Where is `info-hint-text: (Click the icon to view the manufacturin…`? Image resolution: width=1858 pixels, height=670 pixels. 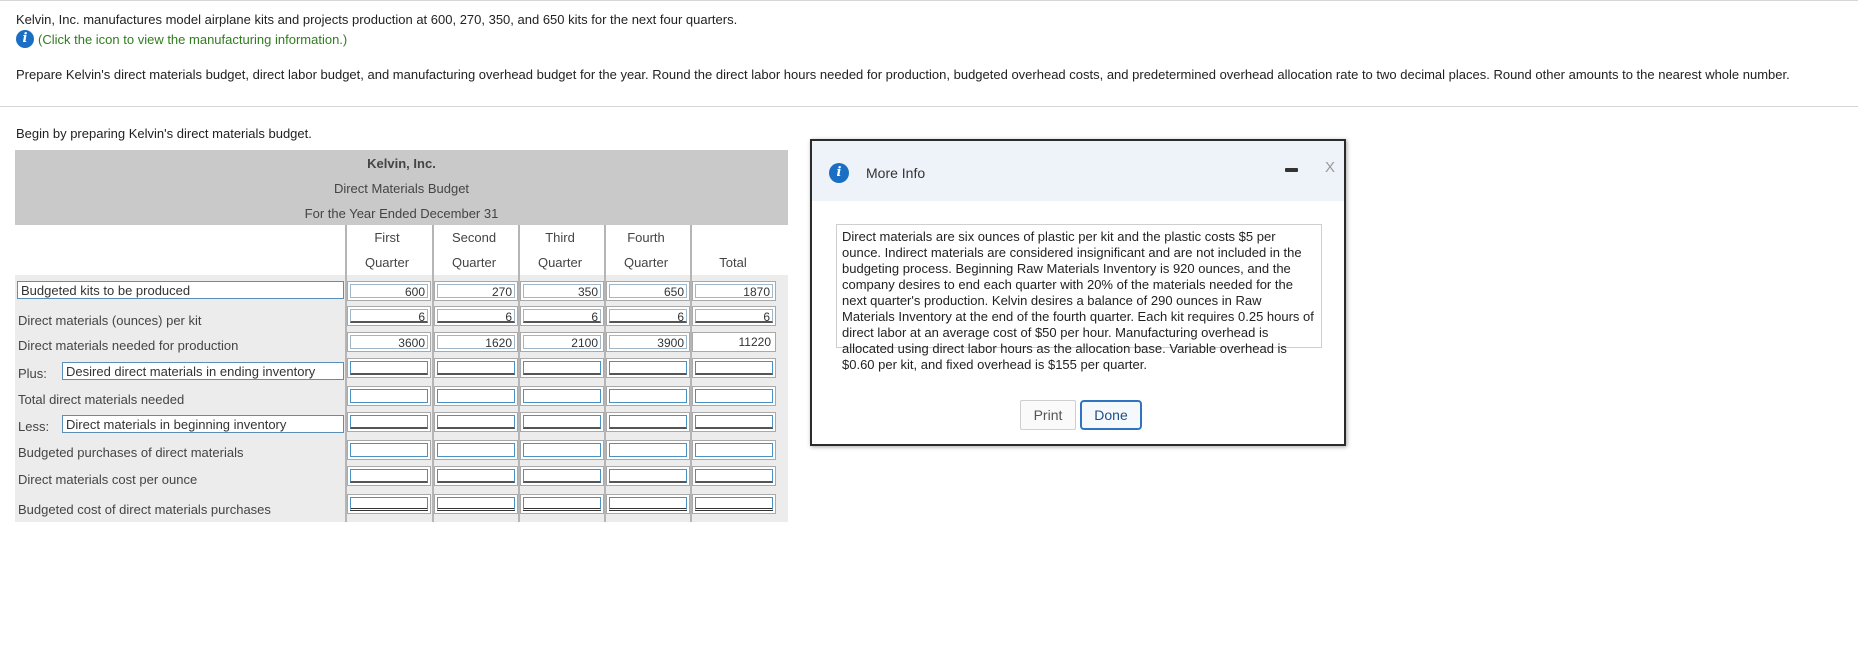
info-hint-text: (Click the icon to view the manufacturin… is located at coordinates (192, 39).